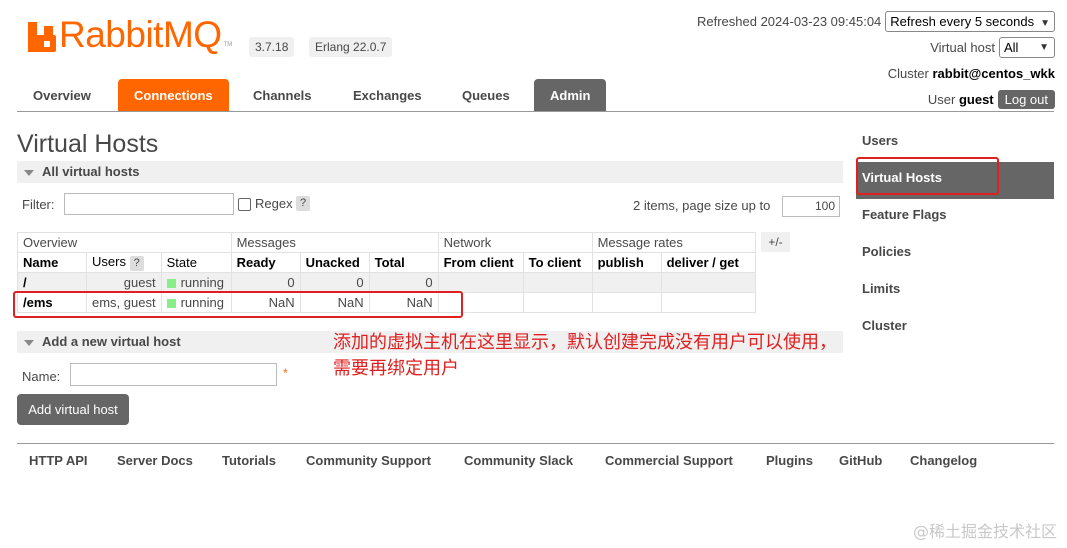 The height and width of the screenshot is (548, 1067). I want to click on annotation-line-2: 需要再绑定用户, so click(396, 368).